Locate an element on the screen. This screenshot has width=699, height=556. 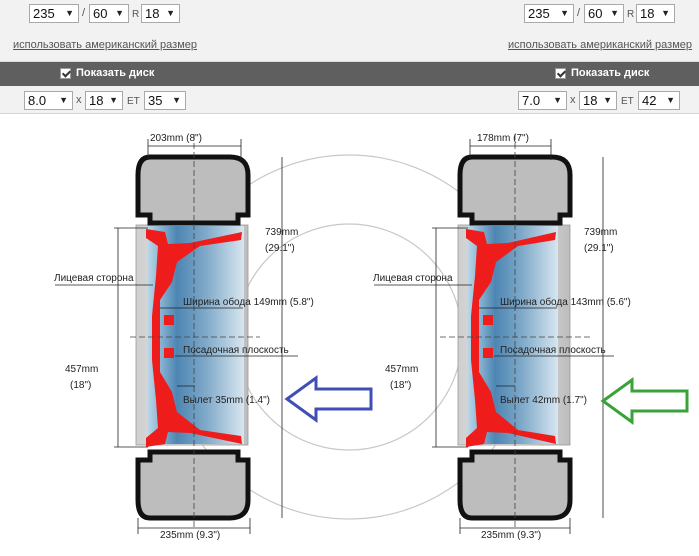
left-outer-diam-inch-label: (29.1") is located at coordinates (280, 248).